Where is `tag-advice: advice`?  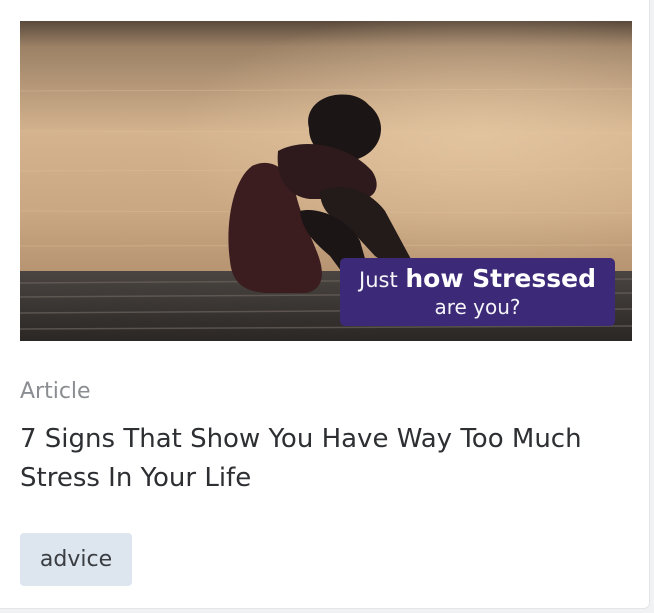
tag-advice: advice is located at coordinates (76, 559).